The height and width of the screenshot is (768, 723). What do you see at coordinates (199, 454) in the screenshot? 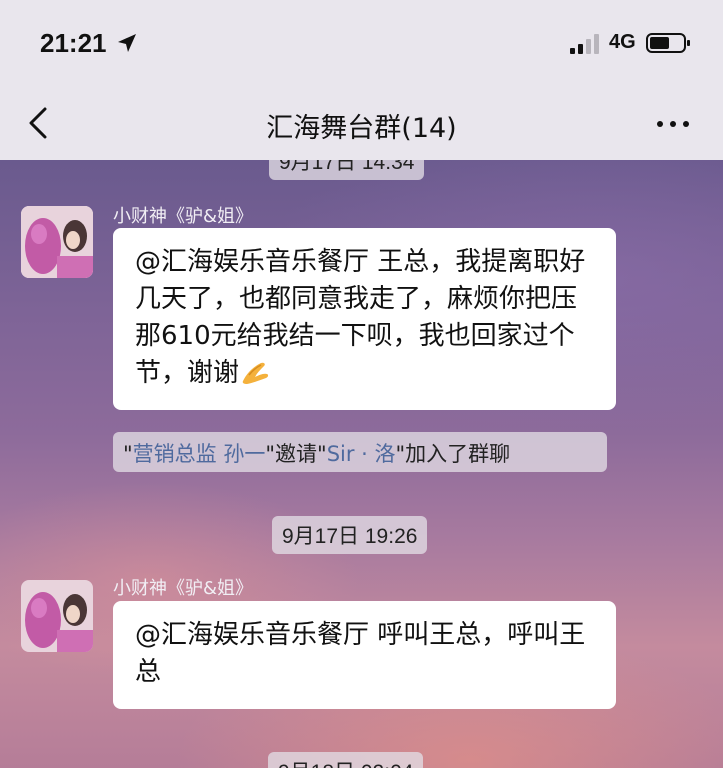
I see `inviter-link: 营销总监 孙一` at bounding box center [199, 454].